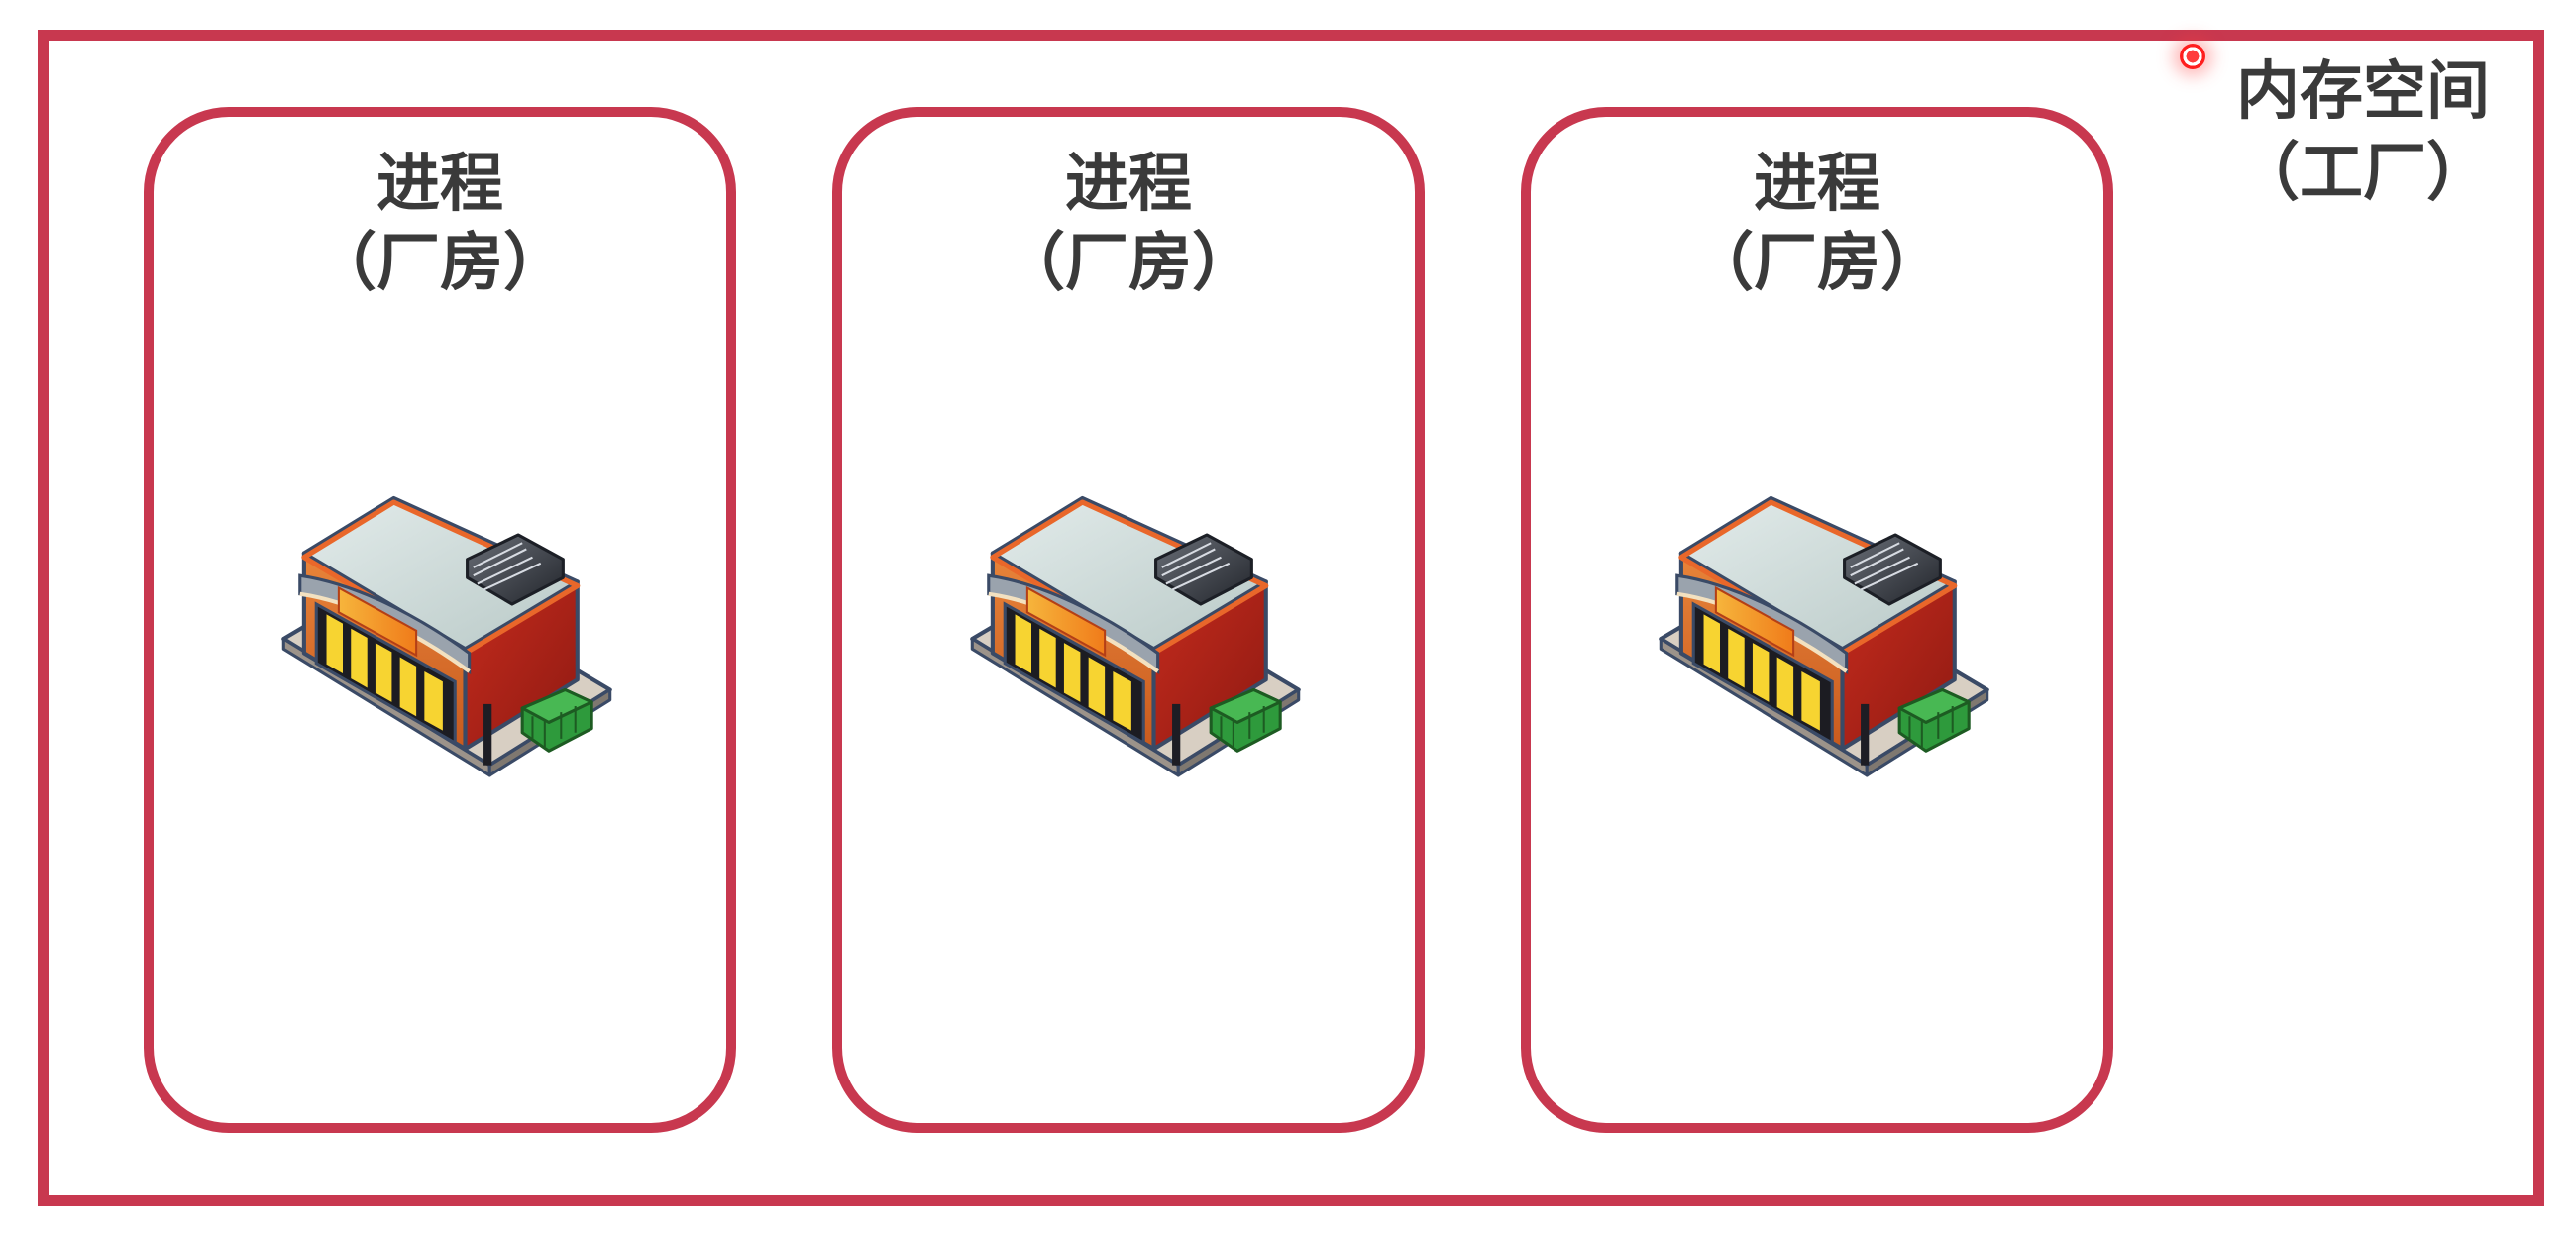 This screenshot has width=2576, height=1234. I want to click on memory-space-title: 内存空间, so click(2363, 92).